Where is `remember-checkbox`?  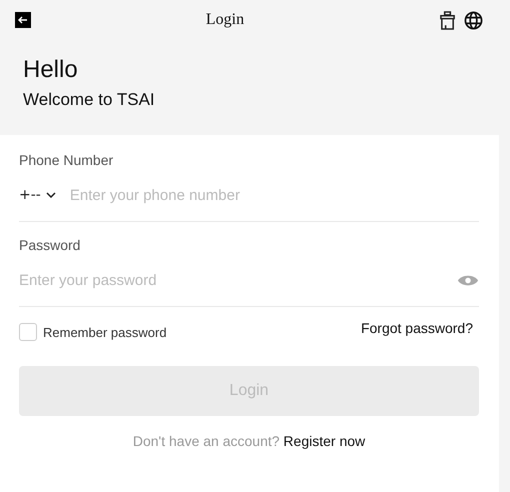
remember-checkbox is located at coordinates (28, 332).